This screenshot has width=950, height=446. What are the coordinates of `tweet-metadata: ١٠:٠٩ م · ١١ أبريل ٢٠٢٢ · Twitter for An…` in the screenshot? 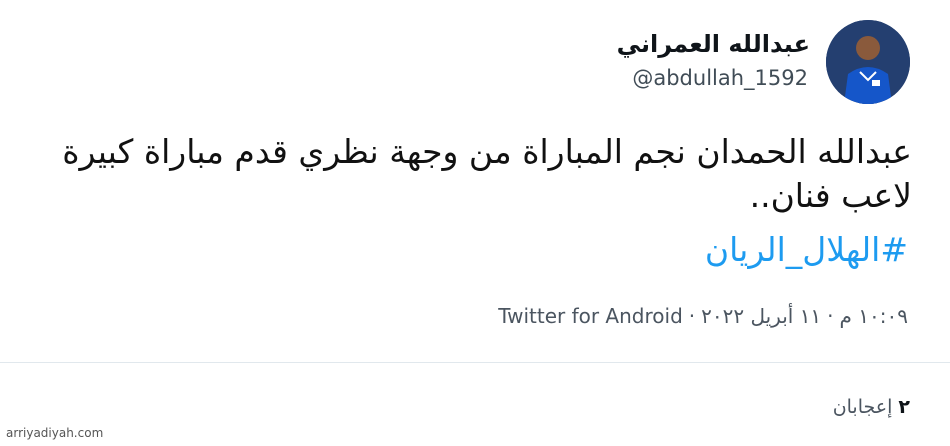 It's located at (703, 316).